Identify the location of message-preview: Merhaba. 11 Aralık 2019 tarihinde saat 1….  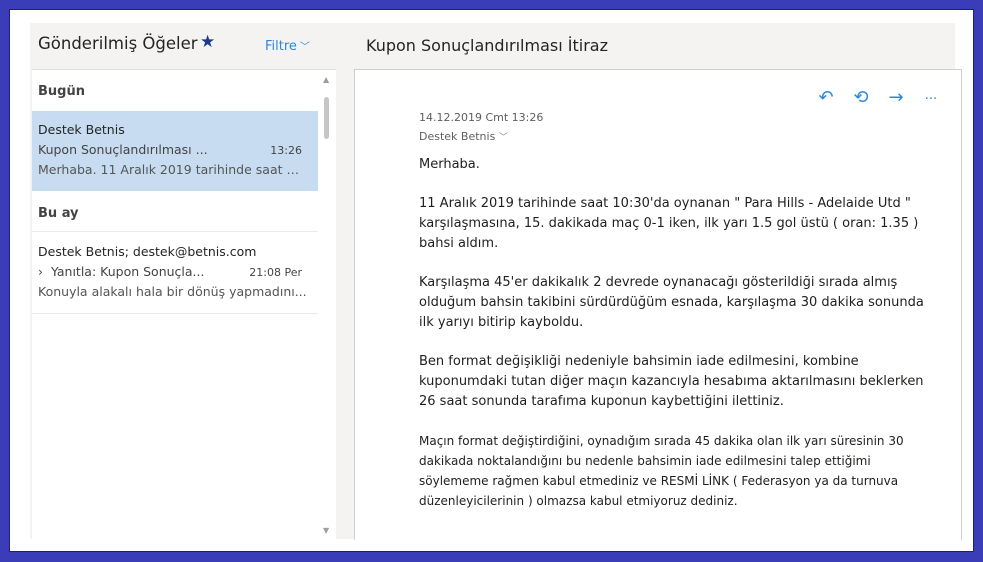
(170, 169).